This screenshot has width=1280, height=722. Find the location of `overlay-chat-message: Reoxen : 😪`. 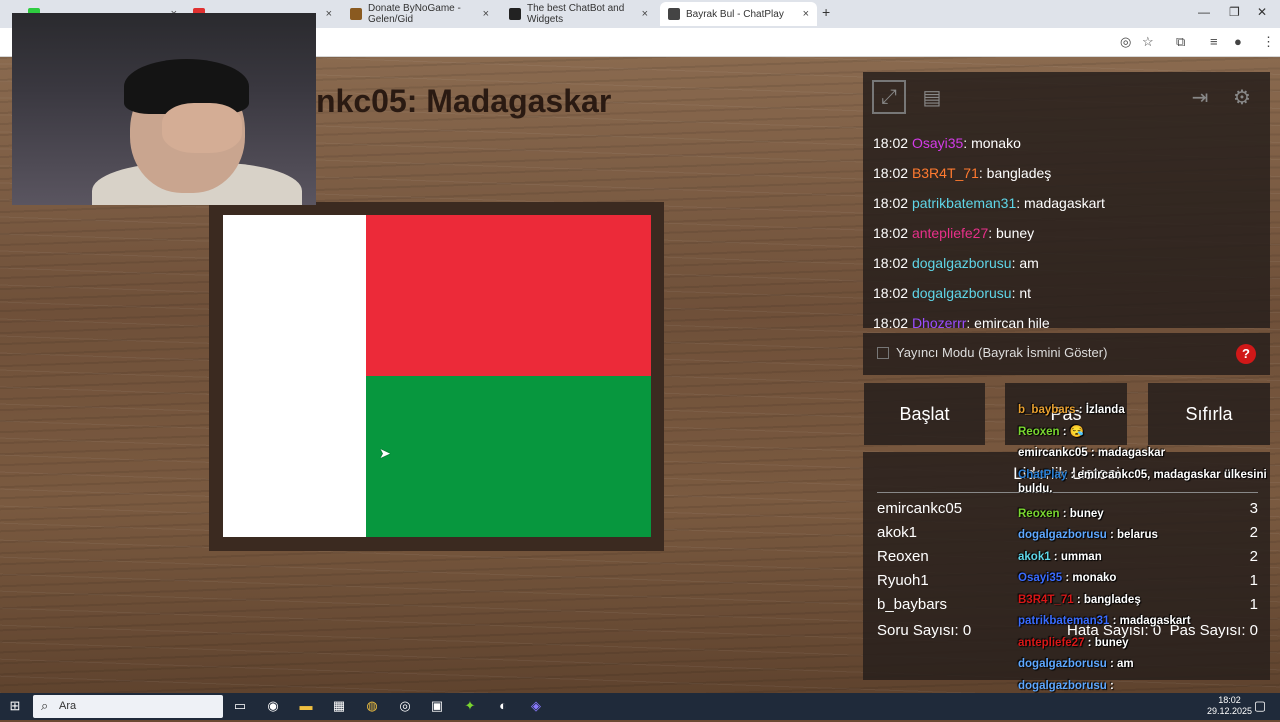

overlay-chat-message: Reoxen : 😪 is located at coordinates (1149, 436).